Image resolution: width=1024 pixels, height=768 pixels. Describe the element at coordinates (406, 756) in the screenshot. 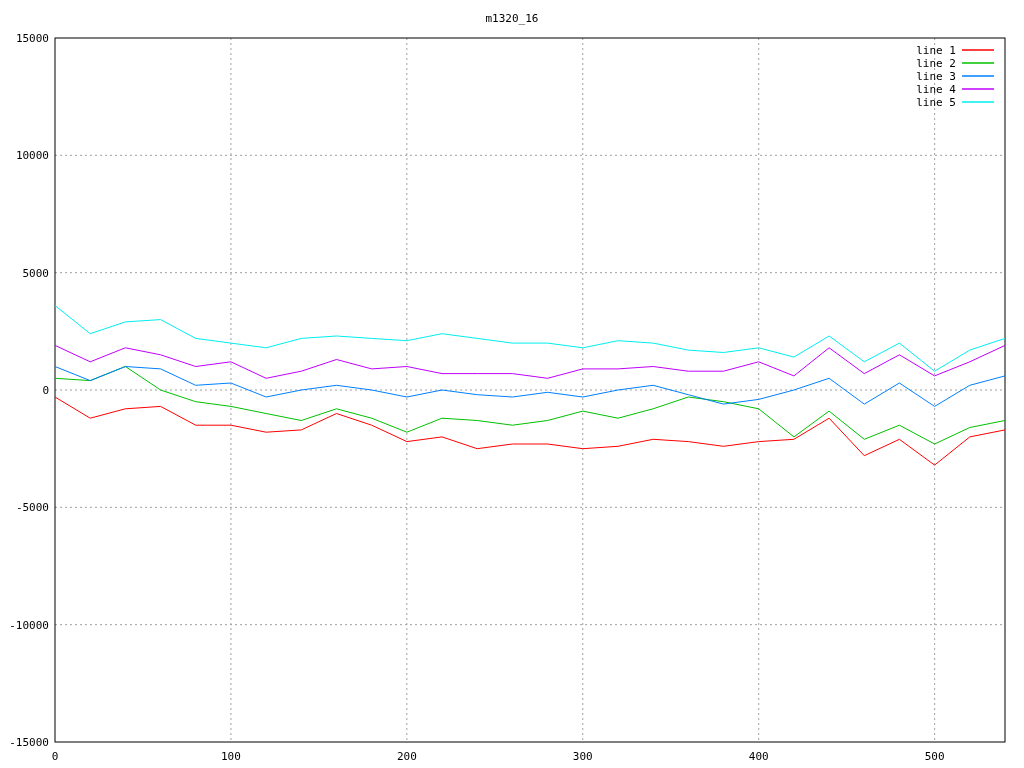

I see `x-tick-label: 200` at that location.